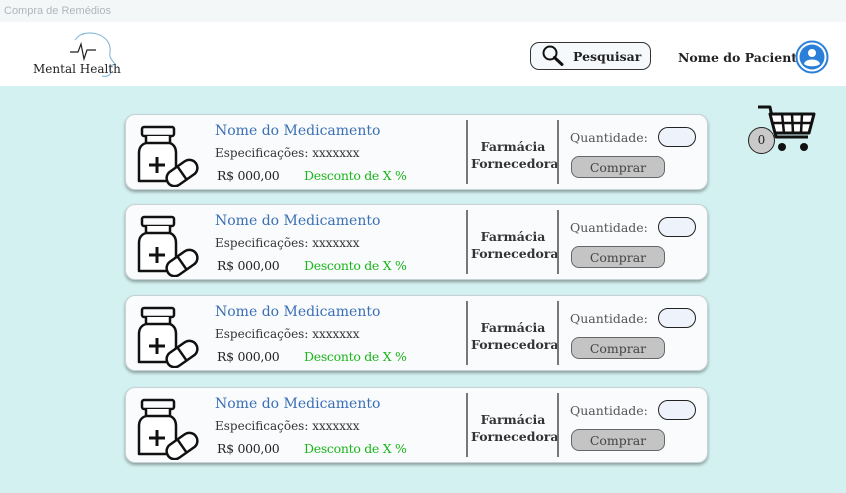 The image size is (846, 493). What do you see at coordinates (812, 57) in the screenshot?
I see `user-avatar-icon` at bounding box center [812, 57].